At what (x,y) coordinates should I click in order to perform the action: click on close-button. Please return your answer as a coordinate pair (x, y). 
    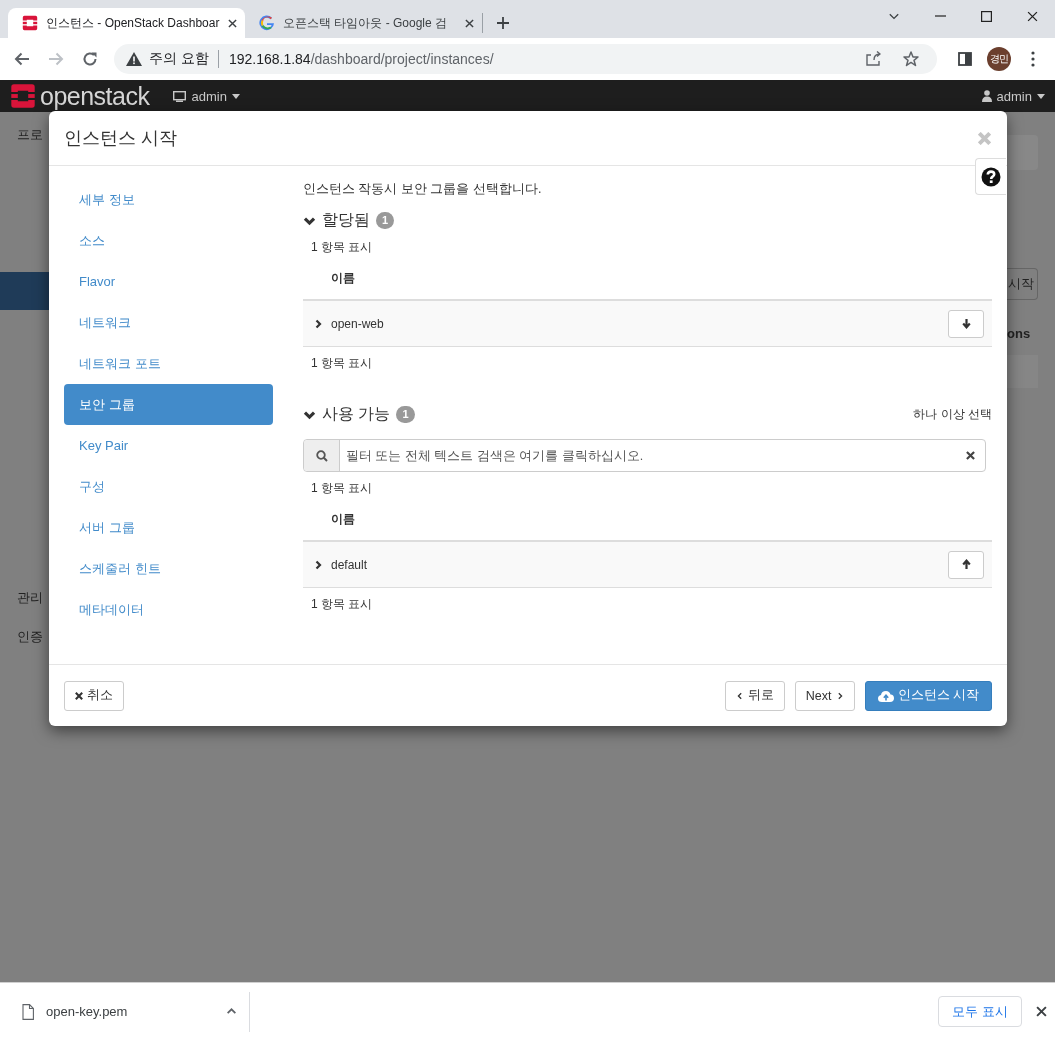
    Looking at the image, I should click on (1041, 1011).